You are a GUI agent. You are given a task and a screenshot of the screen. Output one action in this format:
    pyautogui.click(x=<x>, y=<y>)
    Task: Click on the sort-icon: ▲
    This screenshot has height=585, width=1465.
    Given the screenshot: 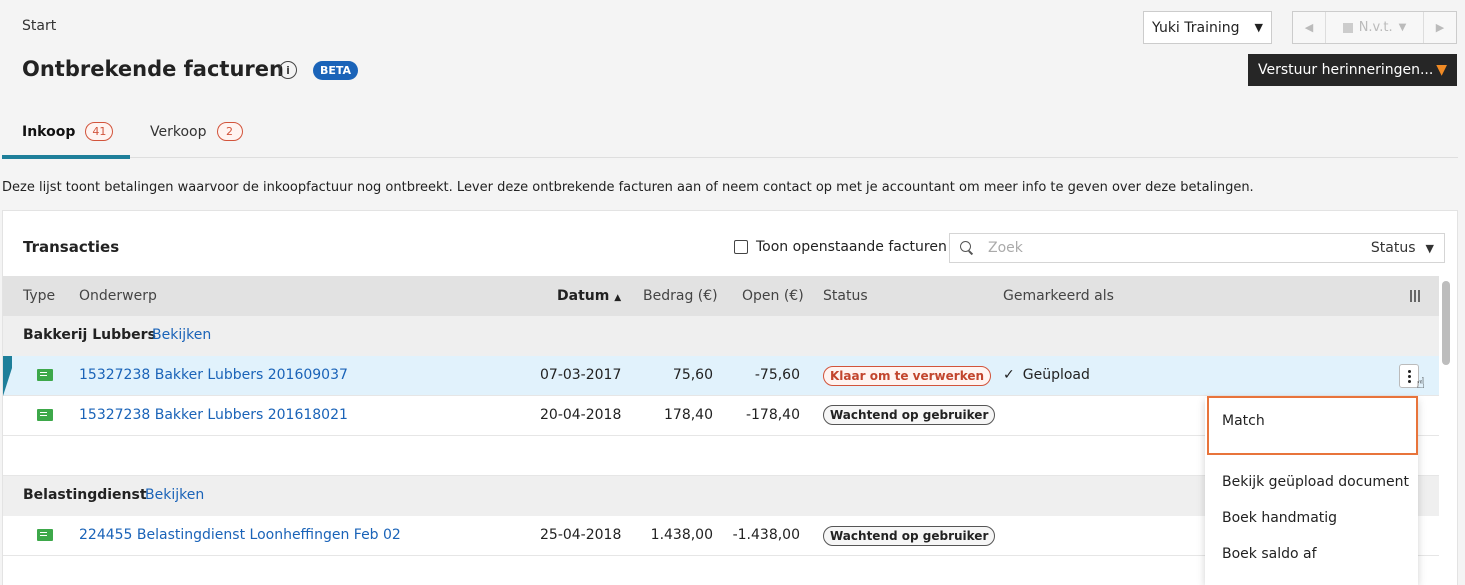 What is the action you would take?
    pyautogui.click(x=618, y=298)
    